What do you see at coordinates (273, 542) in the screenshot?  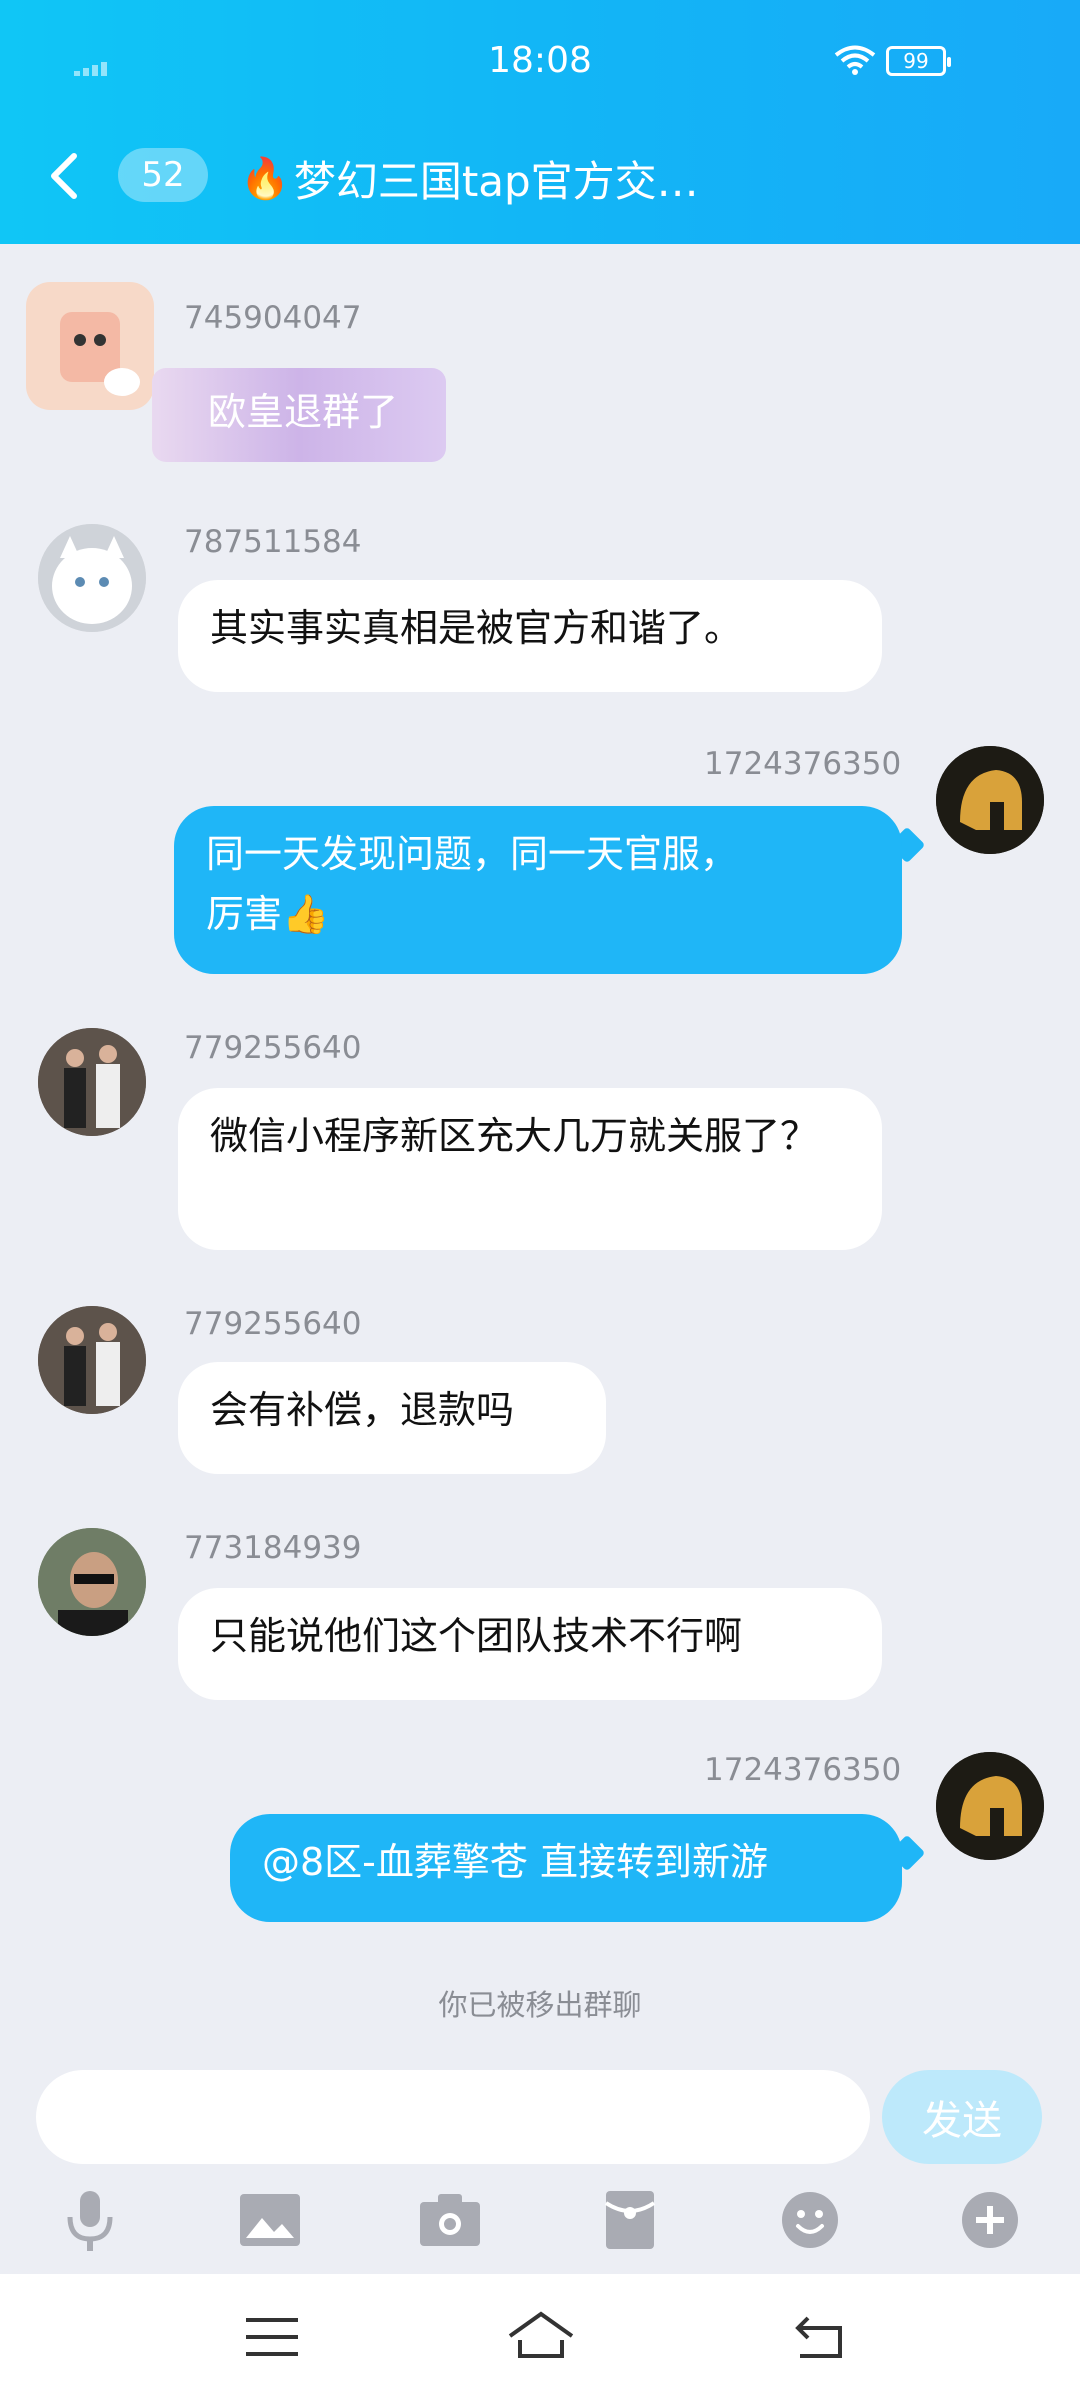 I see `sender-id: 787511584` at bounding box center [273, 542].